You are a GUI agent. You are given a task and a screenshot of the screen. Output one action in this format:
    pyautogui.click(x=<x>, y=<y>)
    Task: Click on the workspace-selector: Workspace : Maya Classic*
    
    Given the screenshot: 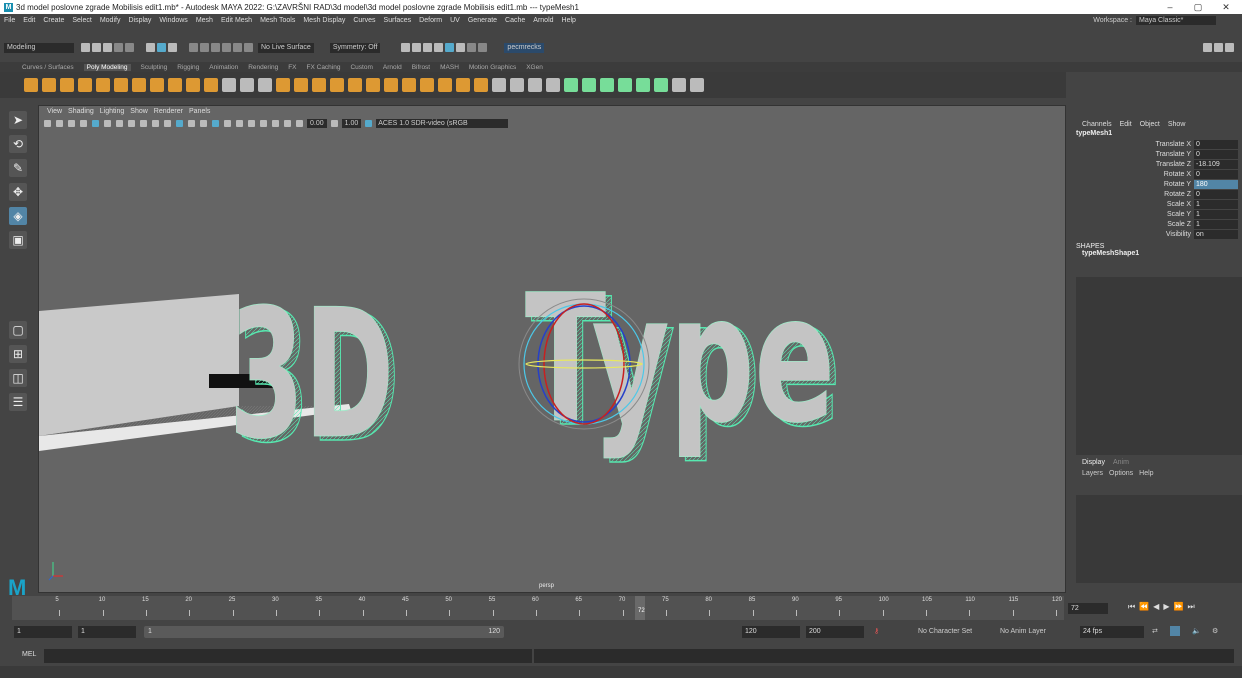 What is the action you would take?
    pyautogui.click(x=1154, y=20)
    